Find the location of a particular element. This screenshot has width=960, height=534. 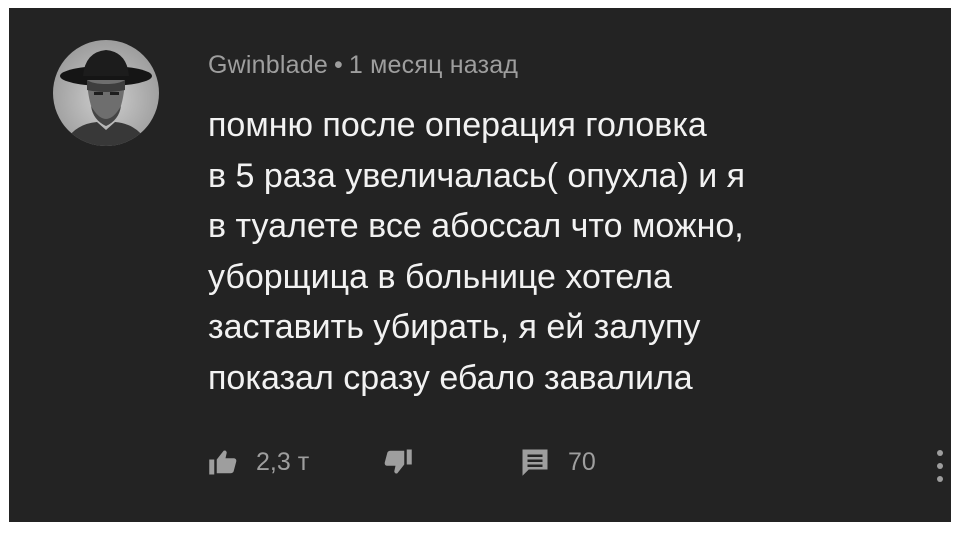

thumbs-down-icon is located at coordinates (398, 462).